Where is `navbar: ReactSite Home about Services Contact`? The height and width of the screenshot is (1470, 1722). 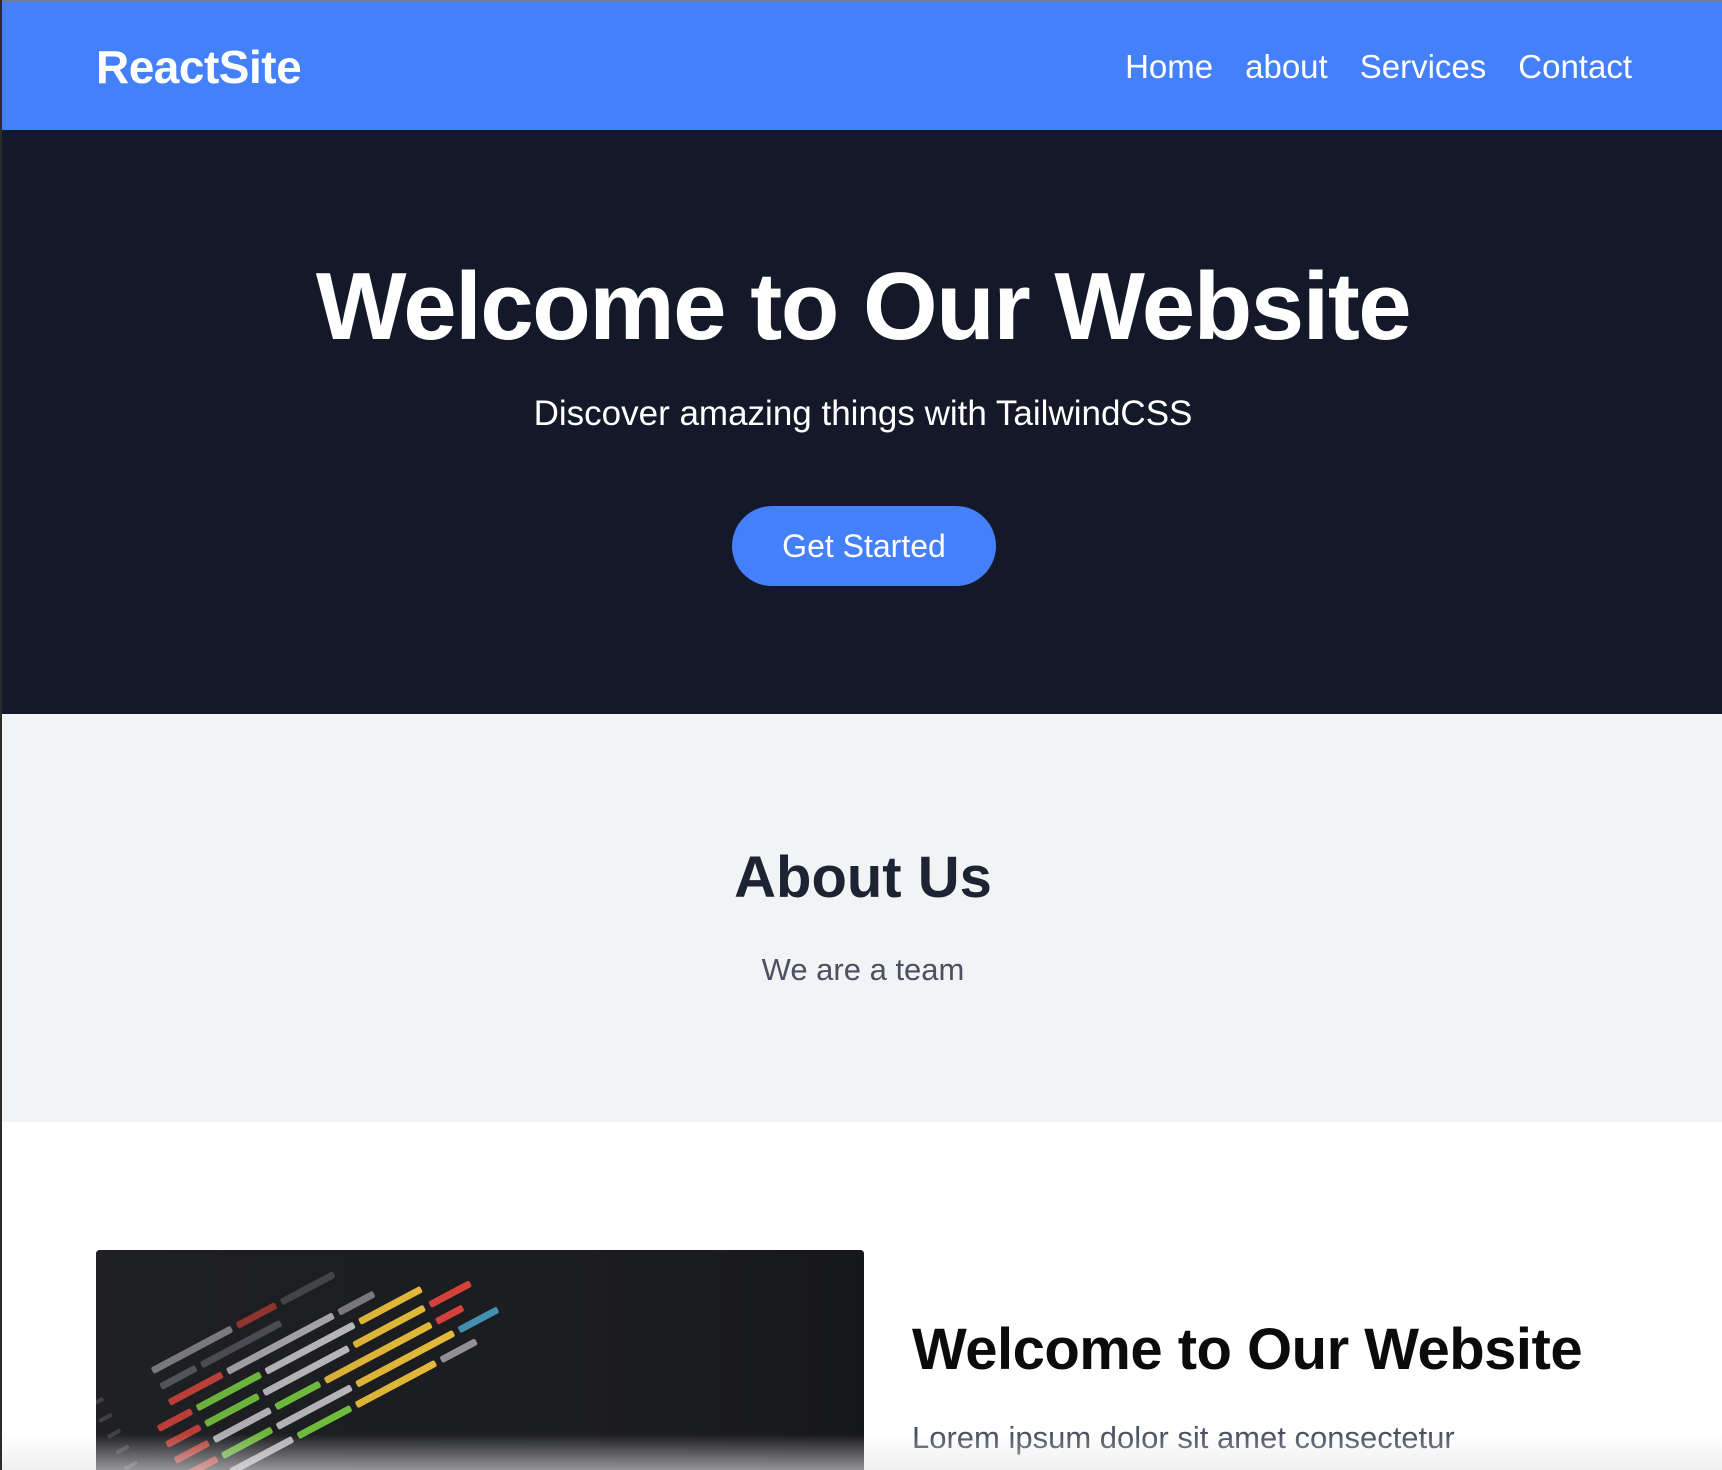 navbar: ReactSite Home about Services Contact is located at coordinates (862, 65).